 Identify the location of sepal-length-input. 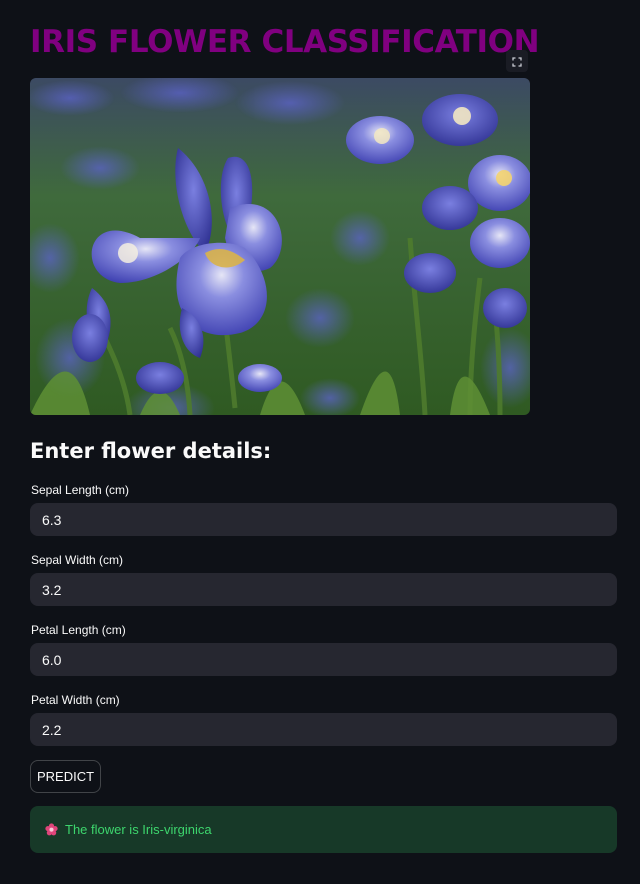
(323, 519).